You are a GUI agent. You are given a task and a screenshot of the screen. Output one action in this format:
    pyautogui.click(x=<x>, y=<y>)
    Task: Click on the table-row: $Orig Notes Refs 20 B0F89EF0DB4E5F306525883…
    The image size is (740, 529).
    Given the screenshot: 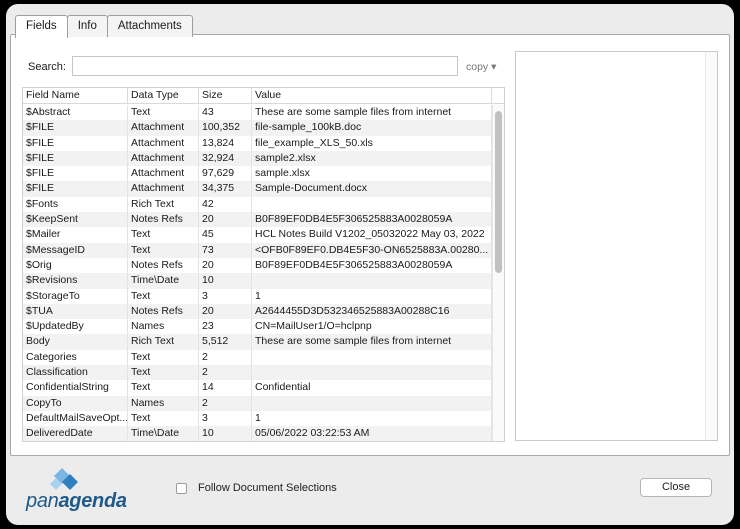 What is the action you would take?
    pyautogui.click(x=258, y=265)
    